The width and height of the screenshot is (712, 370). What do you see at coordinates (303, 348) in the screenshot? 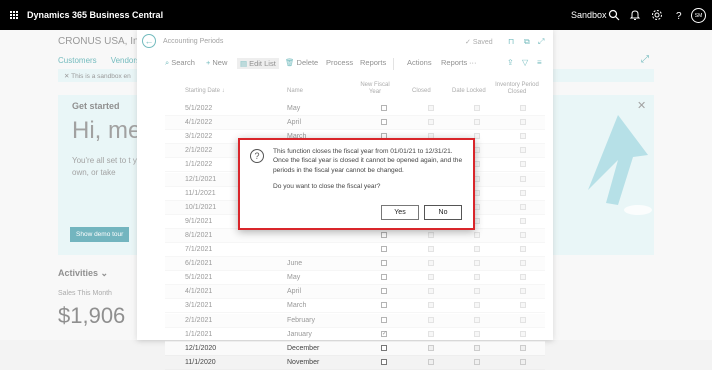
I see `name-cell: December` at bounding box center [303, 348].